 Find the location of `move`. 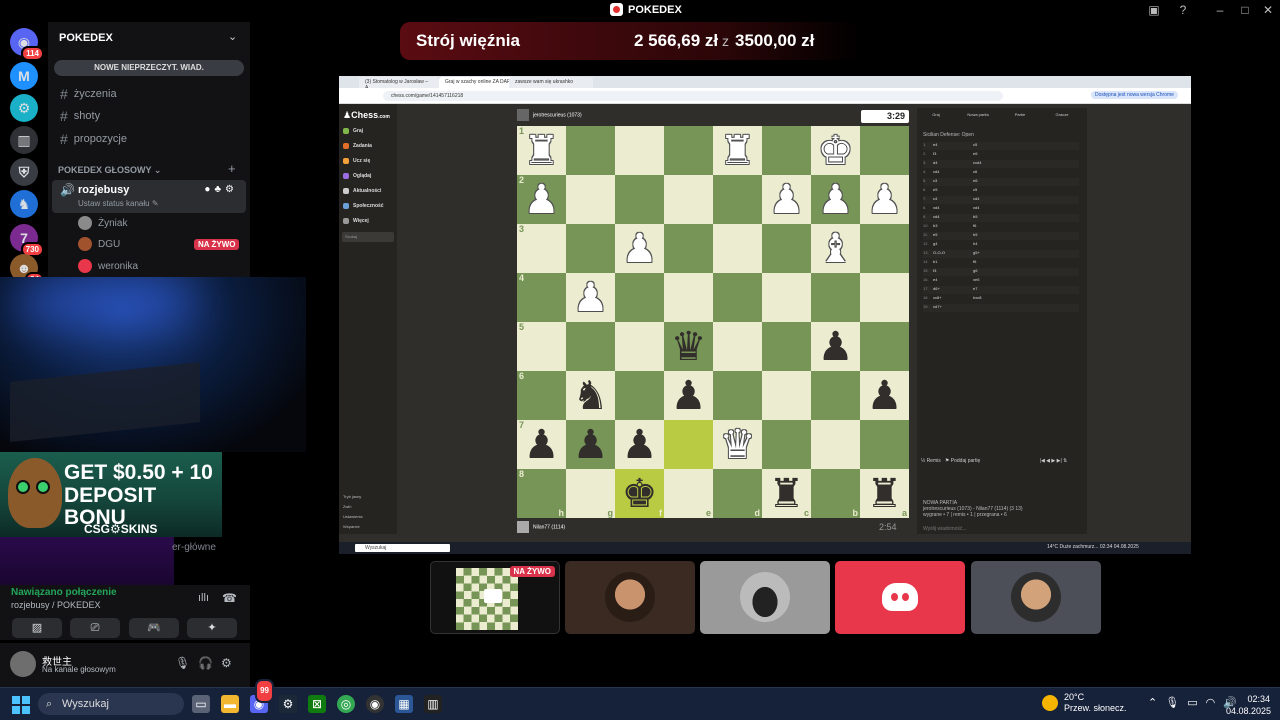

move is located at coordinates (993, 308).